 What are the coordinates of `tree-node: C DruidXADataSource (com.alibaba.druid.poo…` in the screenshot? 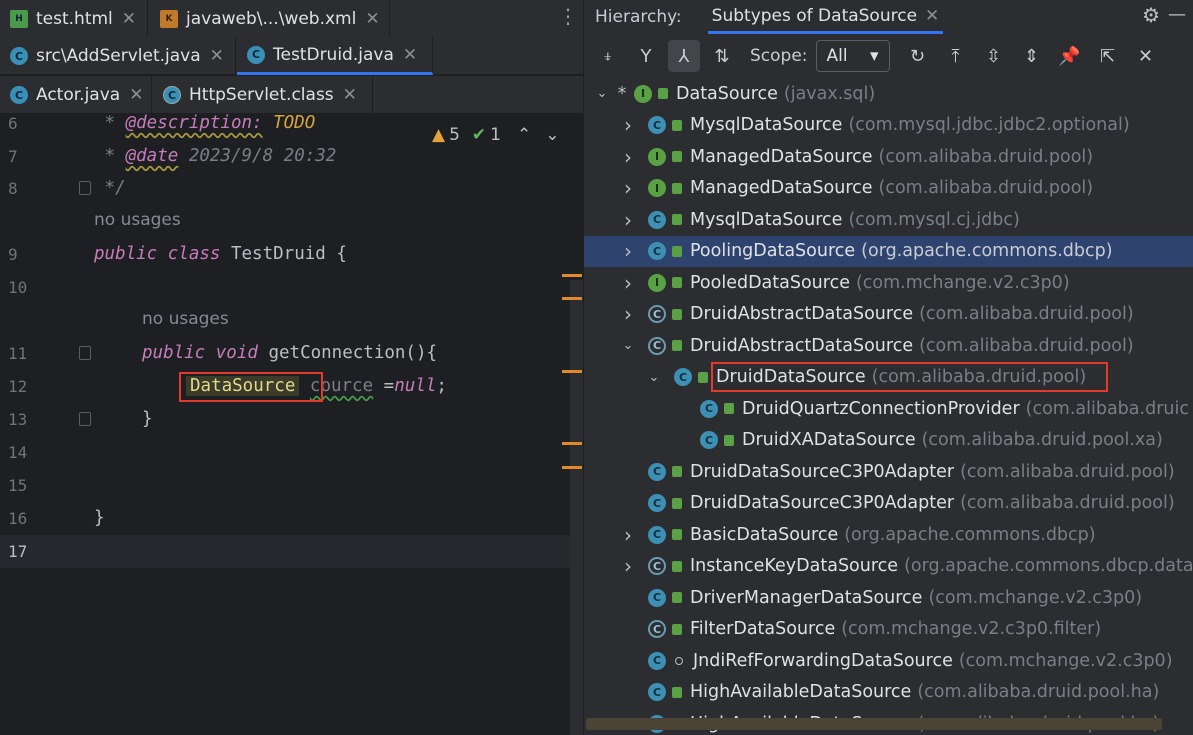 It's located at (888, 441).